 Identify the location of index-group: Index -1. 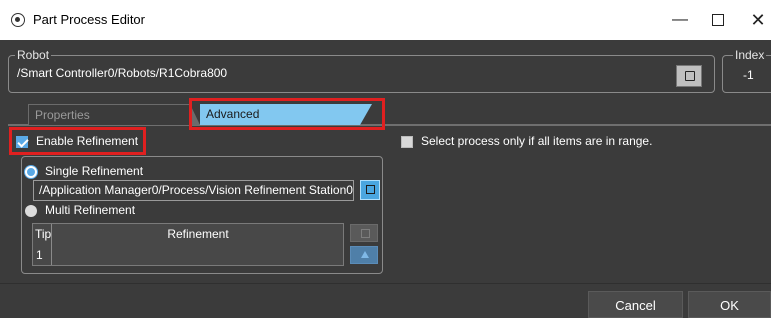
(746, 70).